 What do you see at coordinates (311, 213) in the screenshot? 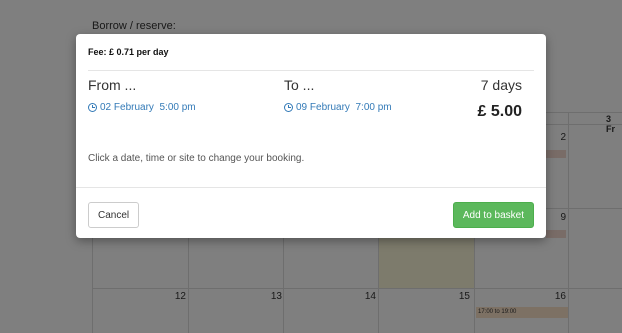
I see `modal-footer: Cancel Add to basket` at bounding box center [311, 213].